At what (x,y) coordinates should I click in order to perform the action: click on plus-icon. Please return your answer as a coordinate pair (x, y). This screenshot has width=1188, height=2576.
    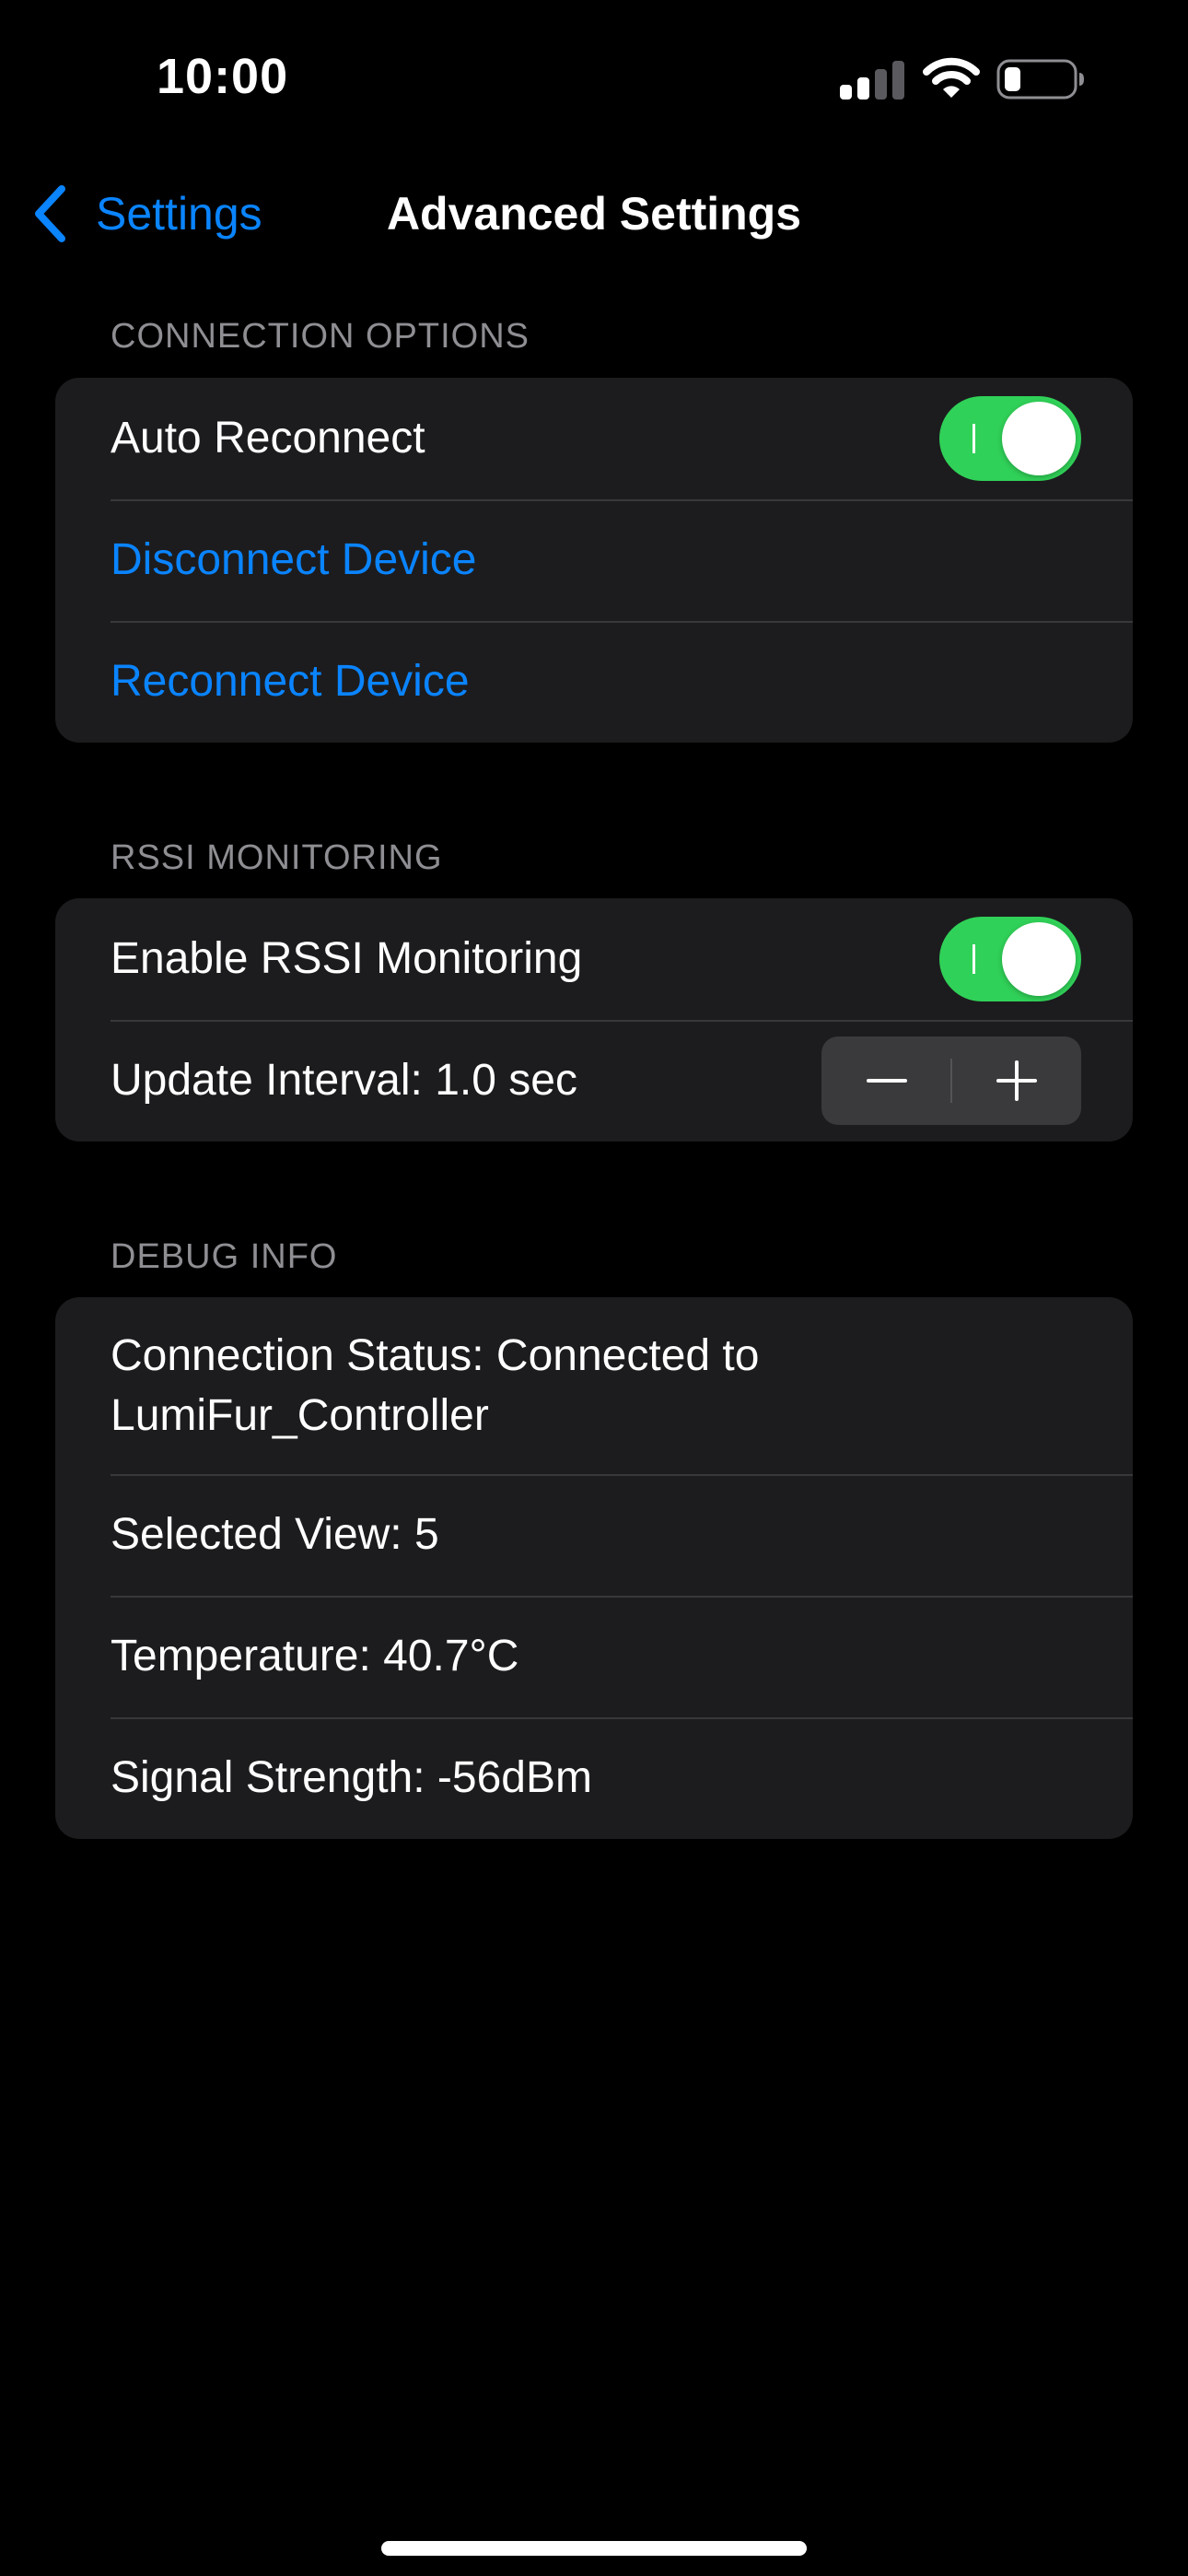
    Looking at the image, I should click on (1016, 1080).